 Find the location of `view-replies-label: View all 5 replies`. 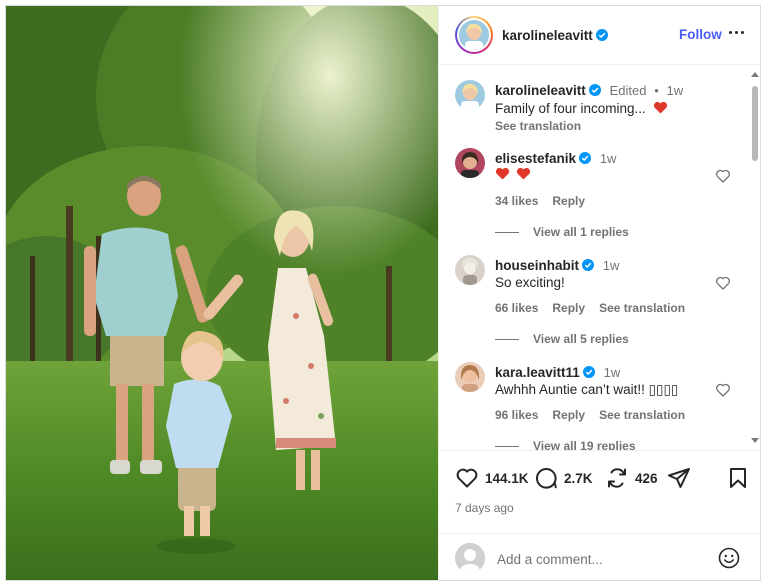

view-replies-label: View all 5 replies is located at coordinates (581, 339).